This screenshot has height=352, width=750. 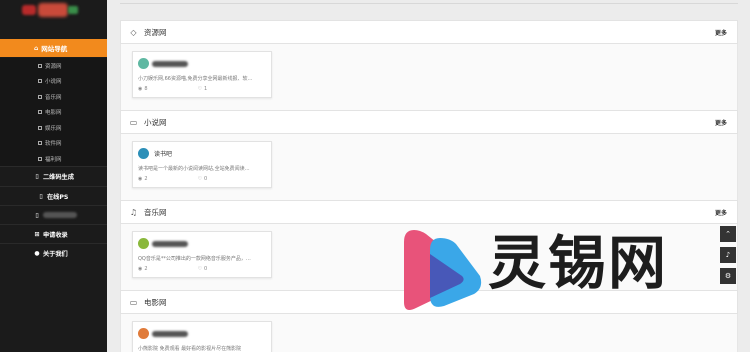 What do you see at coordinates (133, 302) in the screenshot?
I see `monitor-icon: ▭` at bounding box center [133, 302].